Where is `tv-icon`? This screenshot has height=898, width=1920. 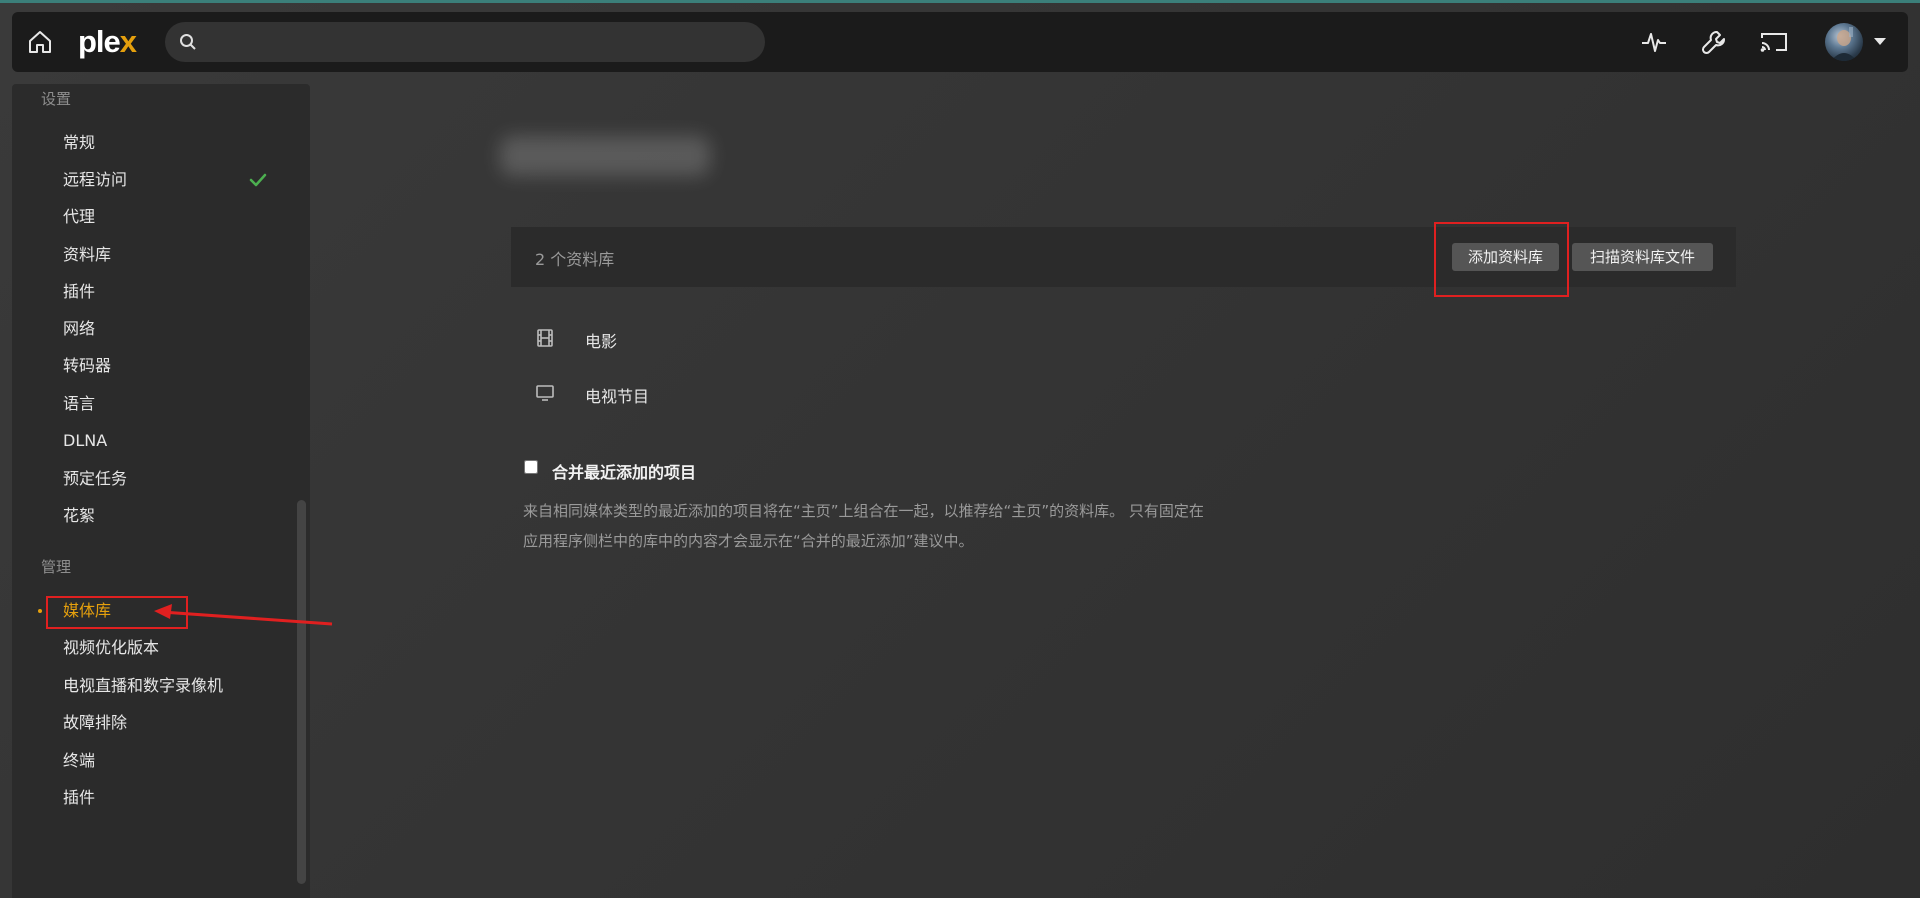 tv-icon is located at coordinates (545, 393).